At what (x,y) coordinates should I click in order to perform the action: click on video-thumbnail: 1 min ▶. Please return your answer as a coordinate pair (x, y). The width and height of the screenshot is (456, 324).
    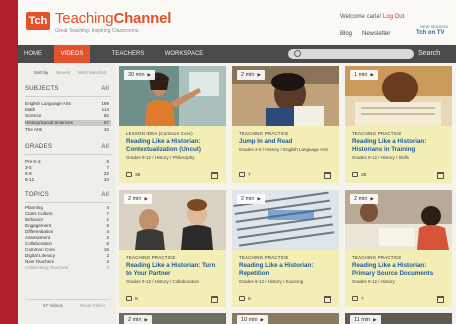
    Looking at the image, I should click on (398, 96).